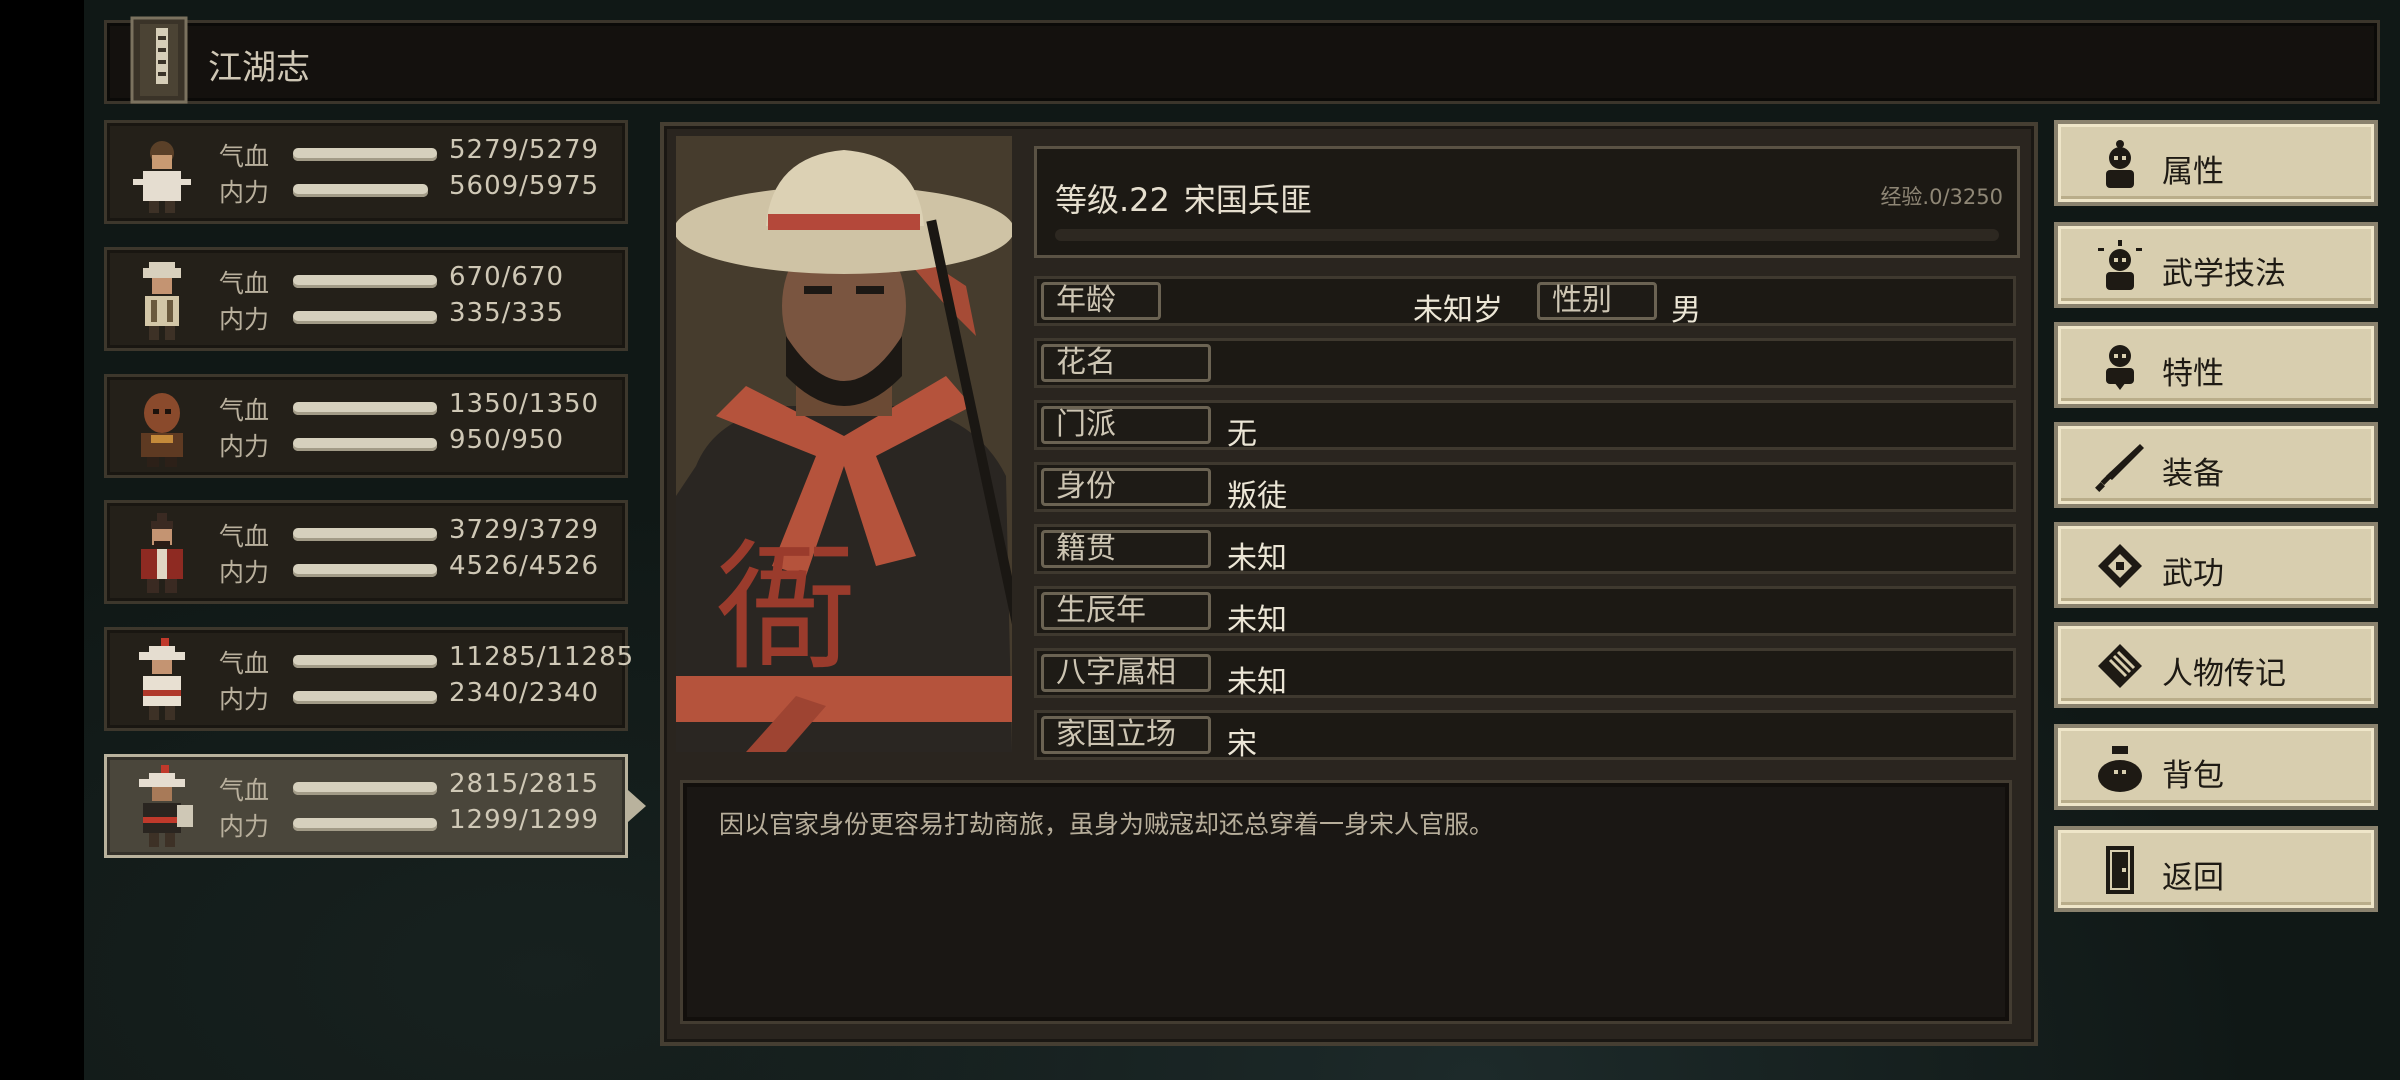 The image size is (2400, 1080). I want to click on menu-label: 返回, so click(2193, 878).